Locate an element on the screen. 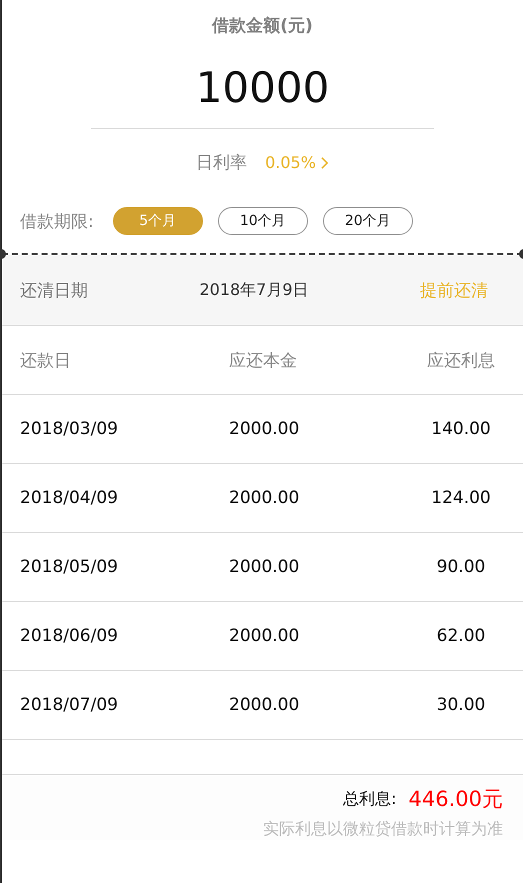 Image resolution: width=523 pixels, height=883 pixels. amount-title: 借款金额(元) is located at coordinates (262, 26).